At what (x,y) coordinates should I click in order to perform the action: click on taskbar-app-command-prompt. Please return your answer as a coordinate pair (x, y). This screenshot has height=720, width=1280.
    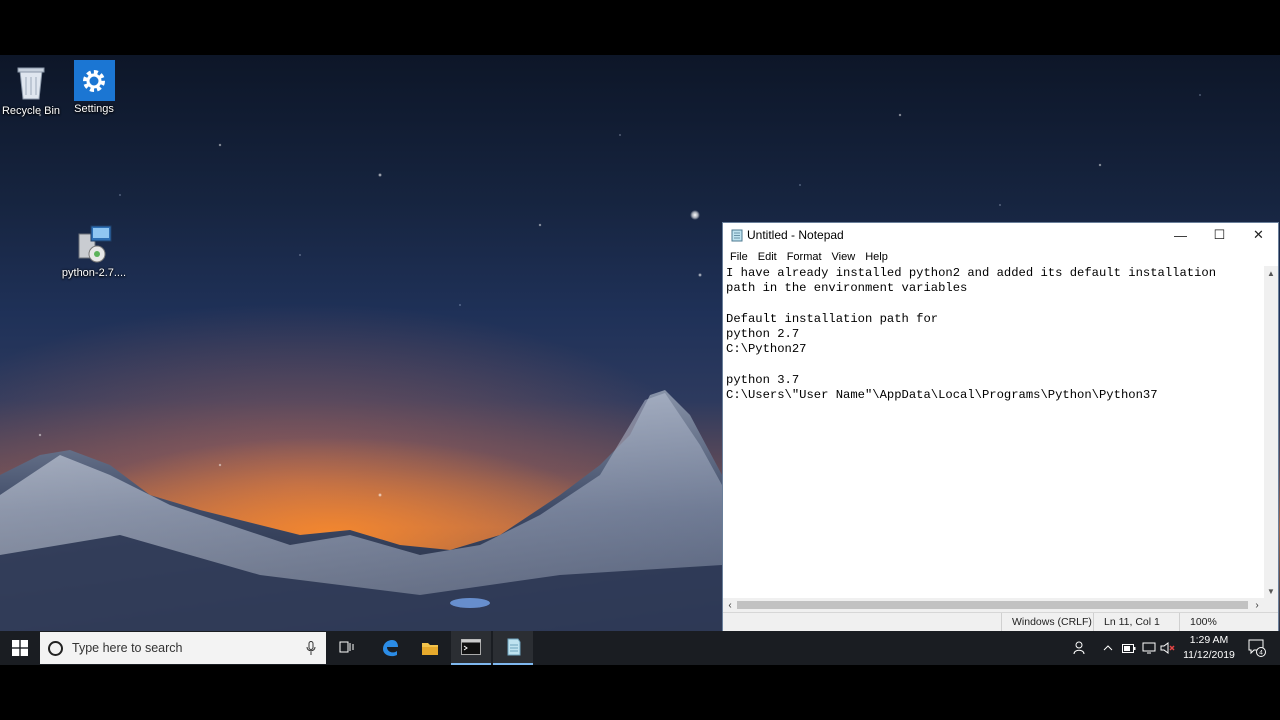
    Looking at the image, I should click on (471, 648).